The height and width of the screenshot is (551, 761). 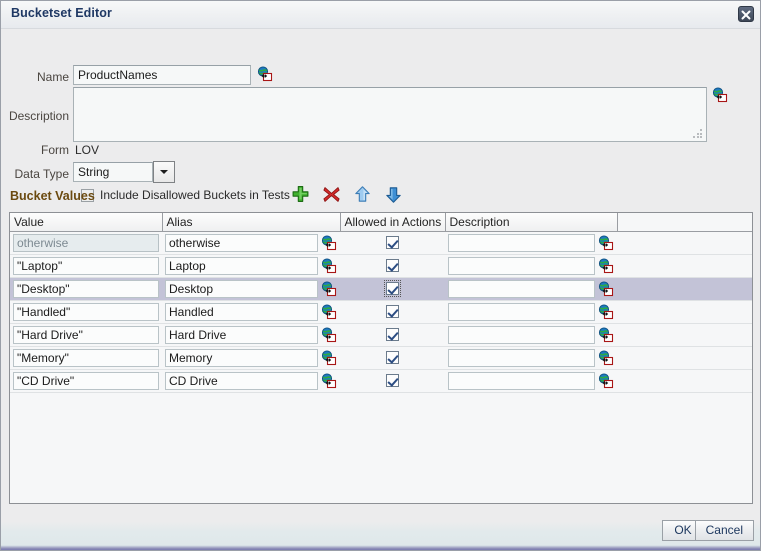 I want to click on move-down-button, so click(x=393, y=194).